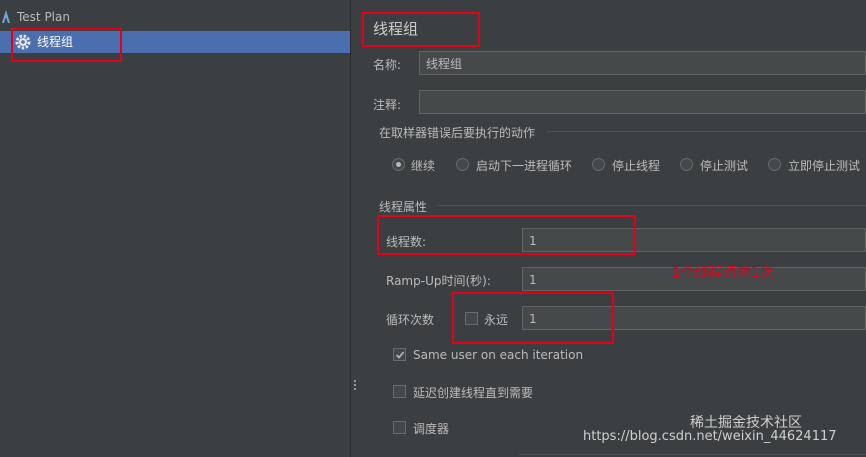  Describe the element at coordinates (387, 105) in the screenshot. I see `comment-label: 注释:` at that location.